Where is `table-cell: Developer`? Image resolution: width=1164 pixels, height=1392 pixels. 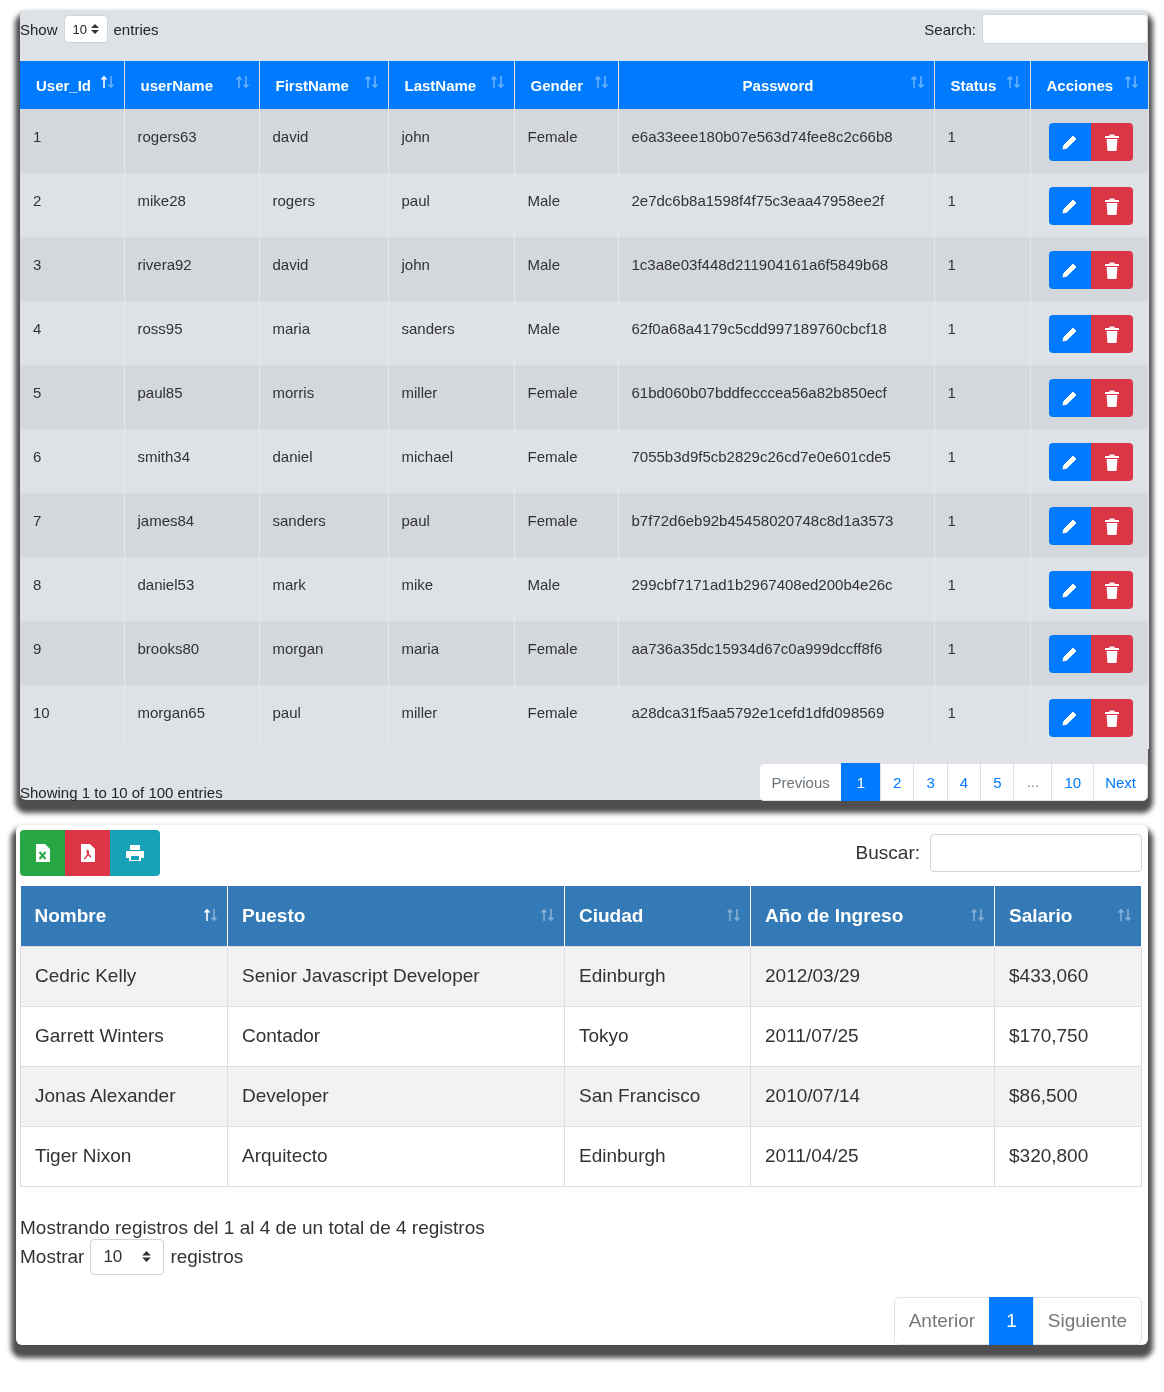
table-cell: Developer is located at coordinates (396, 1096).